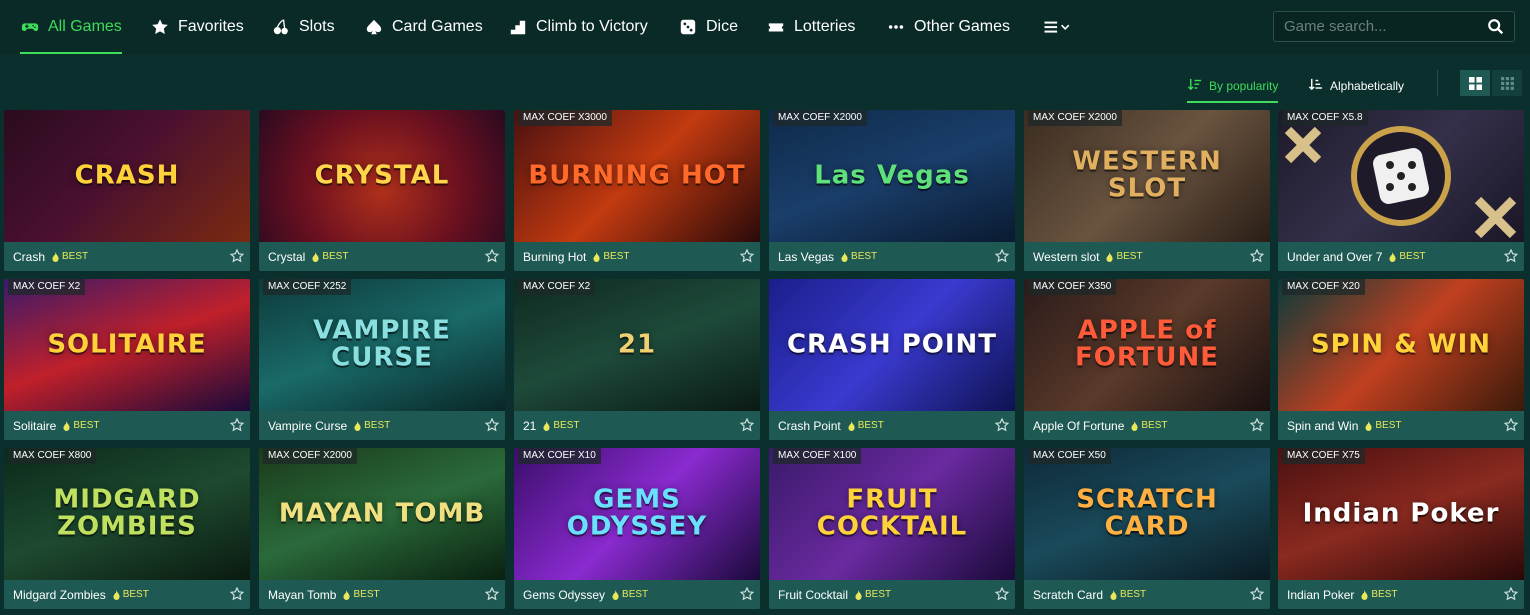 The height and width of the screenshot is (615, 1530). I want to click on game-card: Indian Poker MAX COEF X75 Indian Poker BEST, so click(1401, 528).